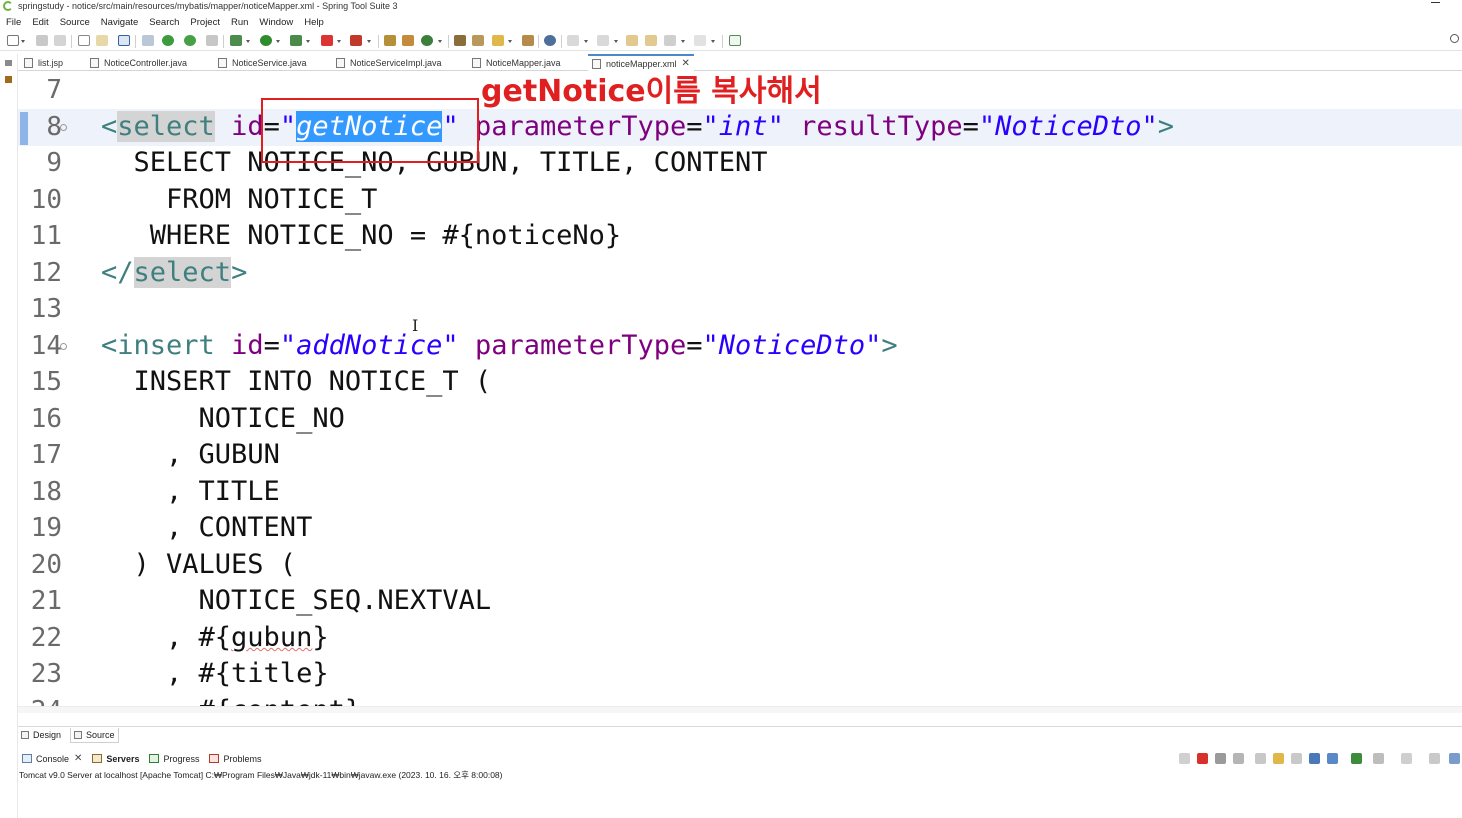 The image size is (1462, 818). What do you see at coordinates (686, 63) in the screenshot?
I see `close-tab-icon: ✕` at bounding box center [686, 63].